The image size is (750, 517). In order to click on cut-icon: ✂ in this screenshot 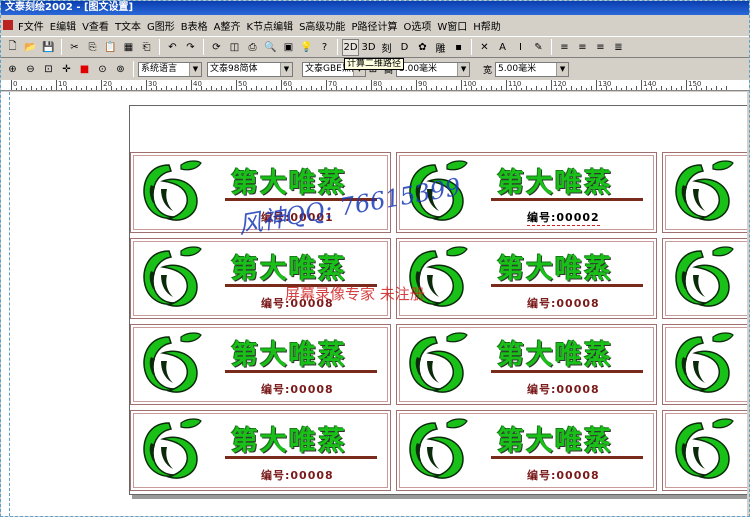, I will do `click(74, 47)`.